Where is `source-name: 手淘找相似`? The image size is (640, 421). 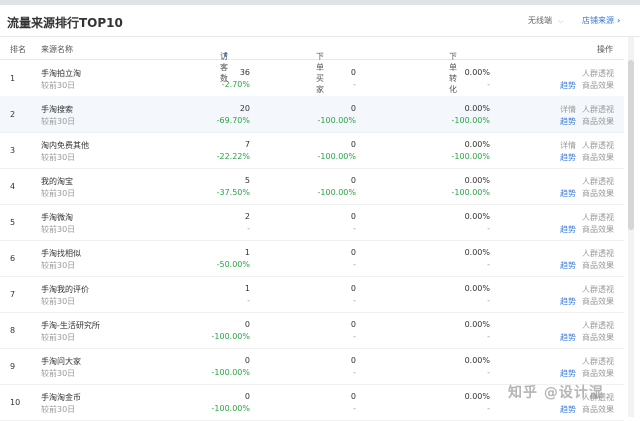 source-name: 手淘找相似 is located at coordinates (61, 253).